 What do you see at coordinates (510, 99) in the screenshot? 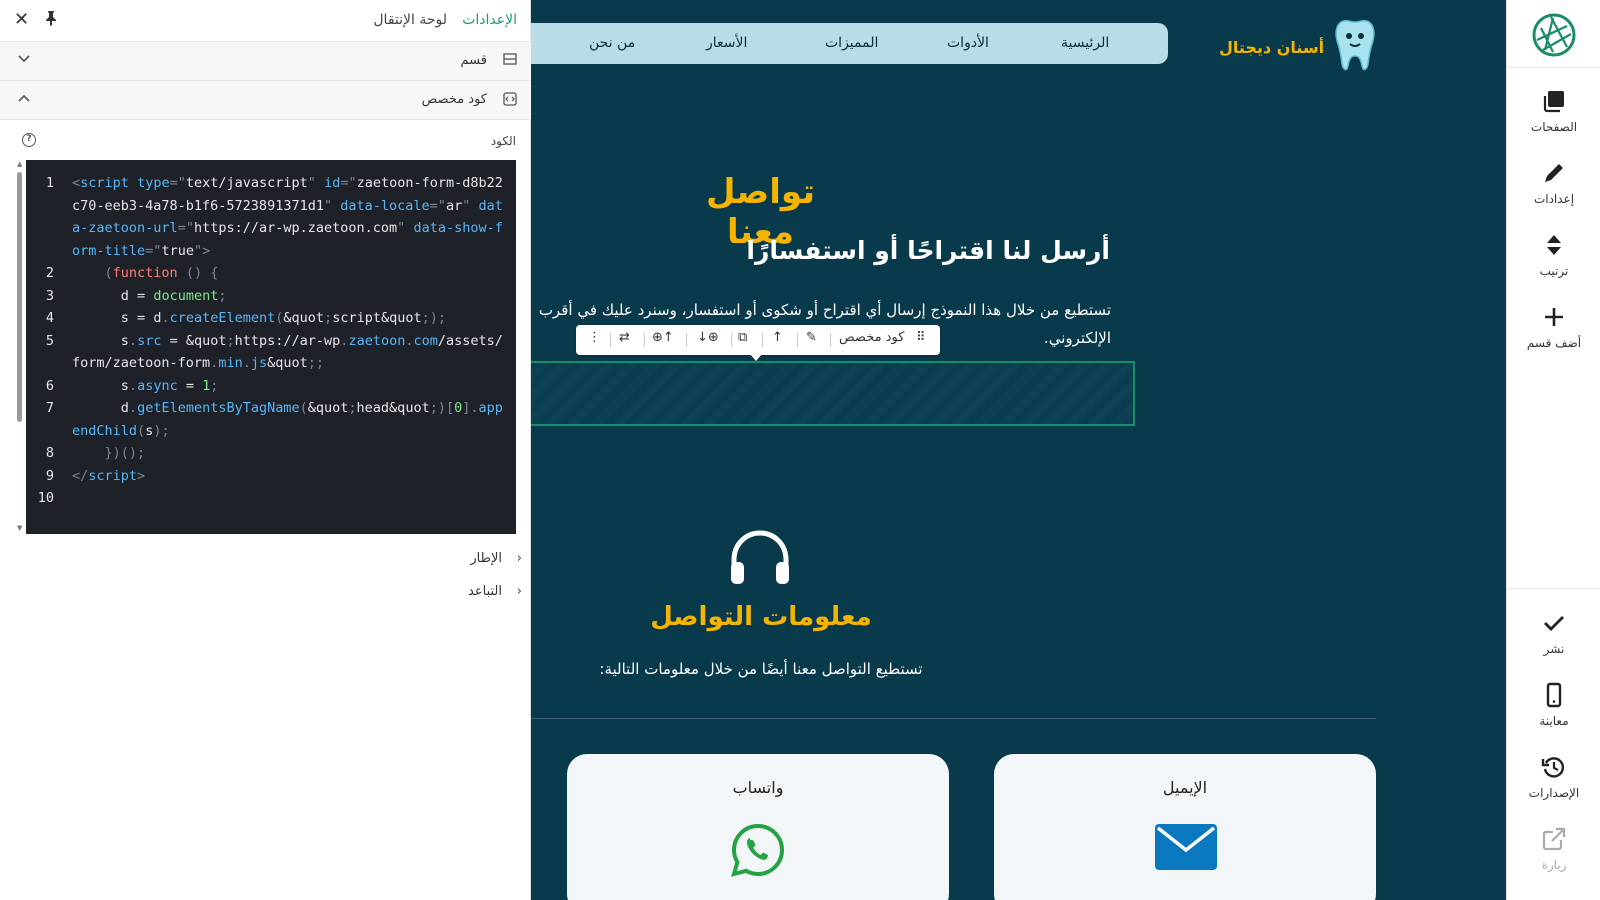
I see `code-icon` at bounding box center [510, 99].